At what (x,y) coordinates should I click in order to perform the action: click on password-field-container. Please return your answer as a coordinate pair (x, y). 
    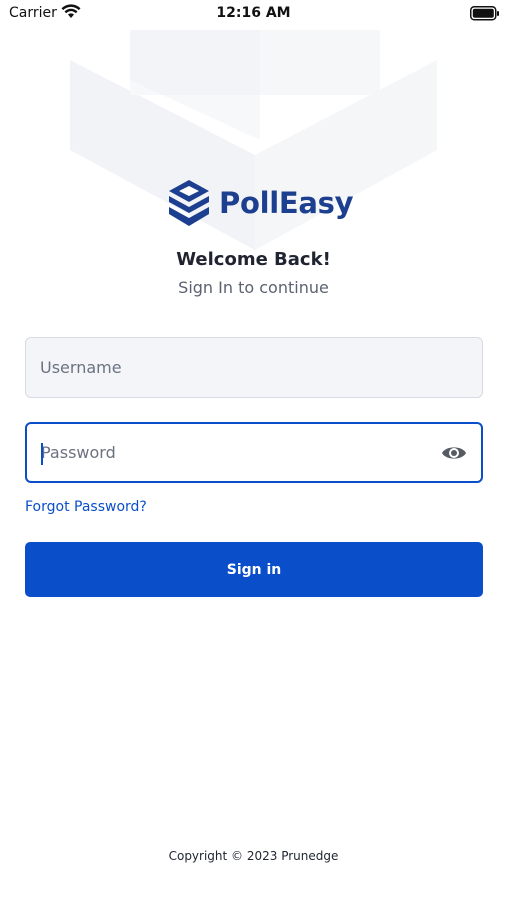
    Looking at the image, I should click on (254, 452).